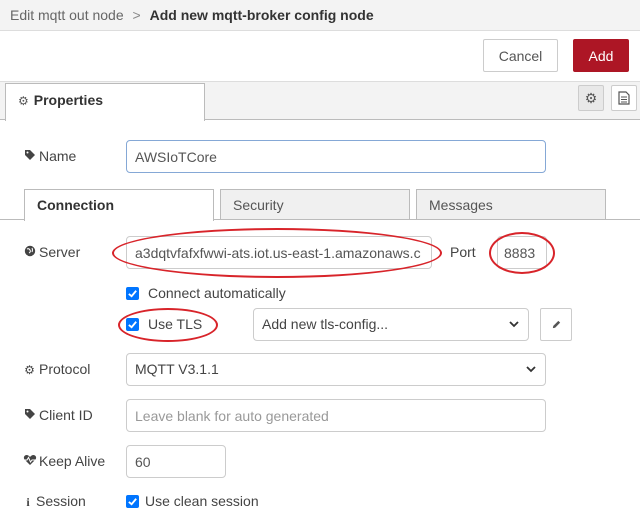 Image resolution: width=640 pixels, height=530 pixels. What do you see at coordinates (105, 102) in the screenshot?
I see `tab-properties: ⚙ Properties` at bounding box center [105, 102].